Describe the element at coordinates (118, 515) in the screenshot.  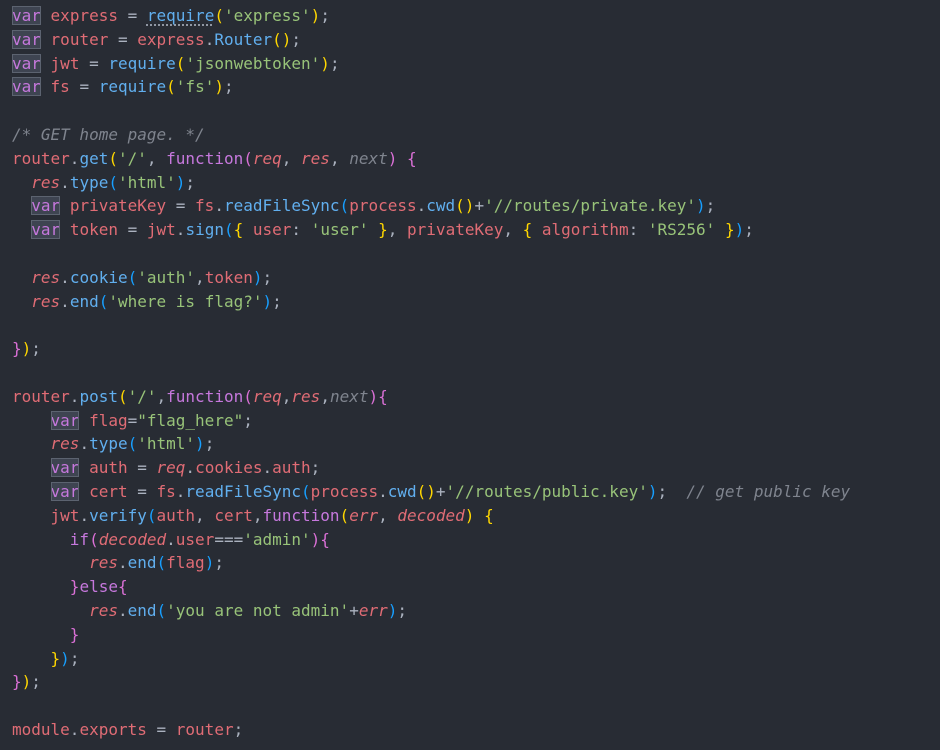
I see `function-token: verify` at that location.